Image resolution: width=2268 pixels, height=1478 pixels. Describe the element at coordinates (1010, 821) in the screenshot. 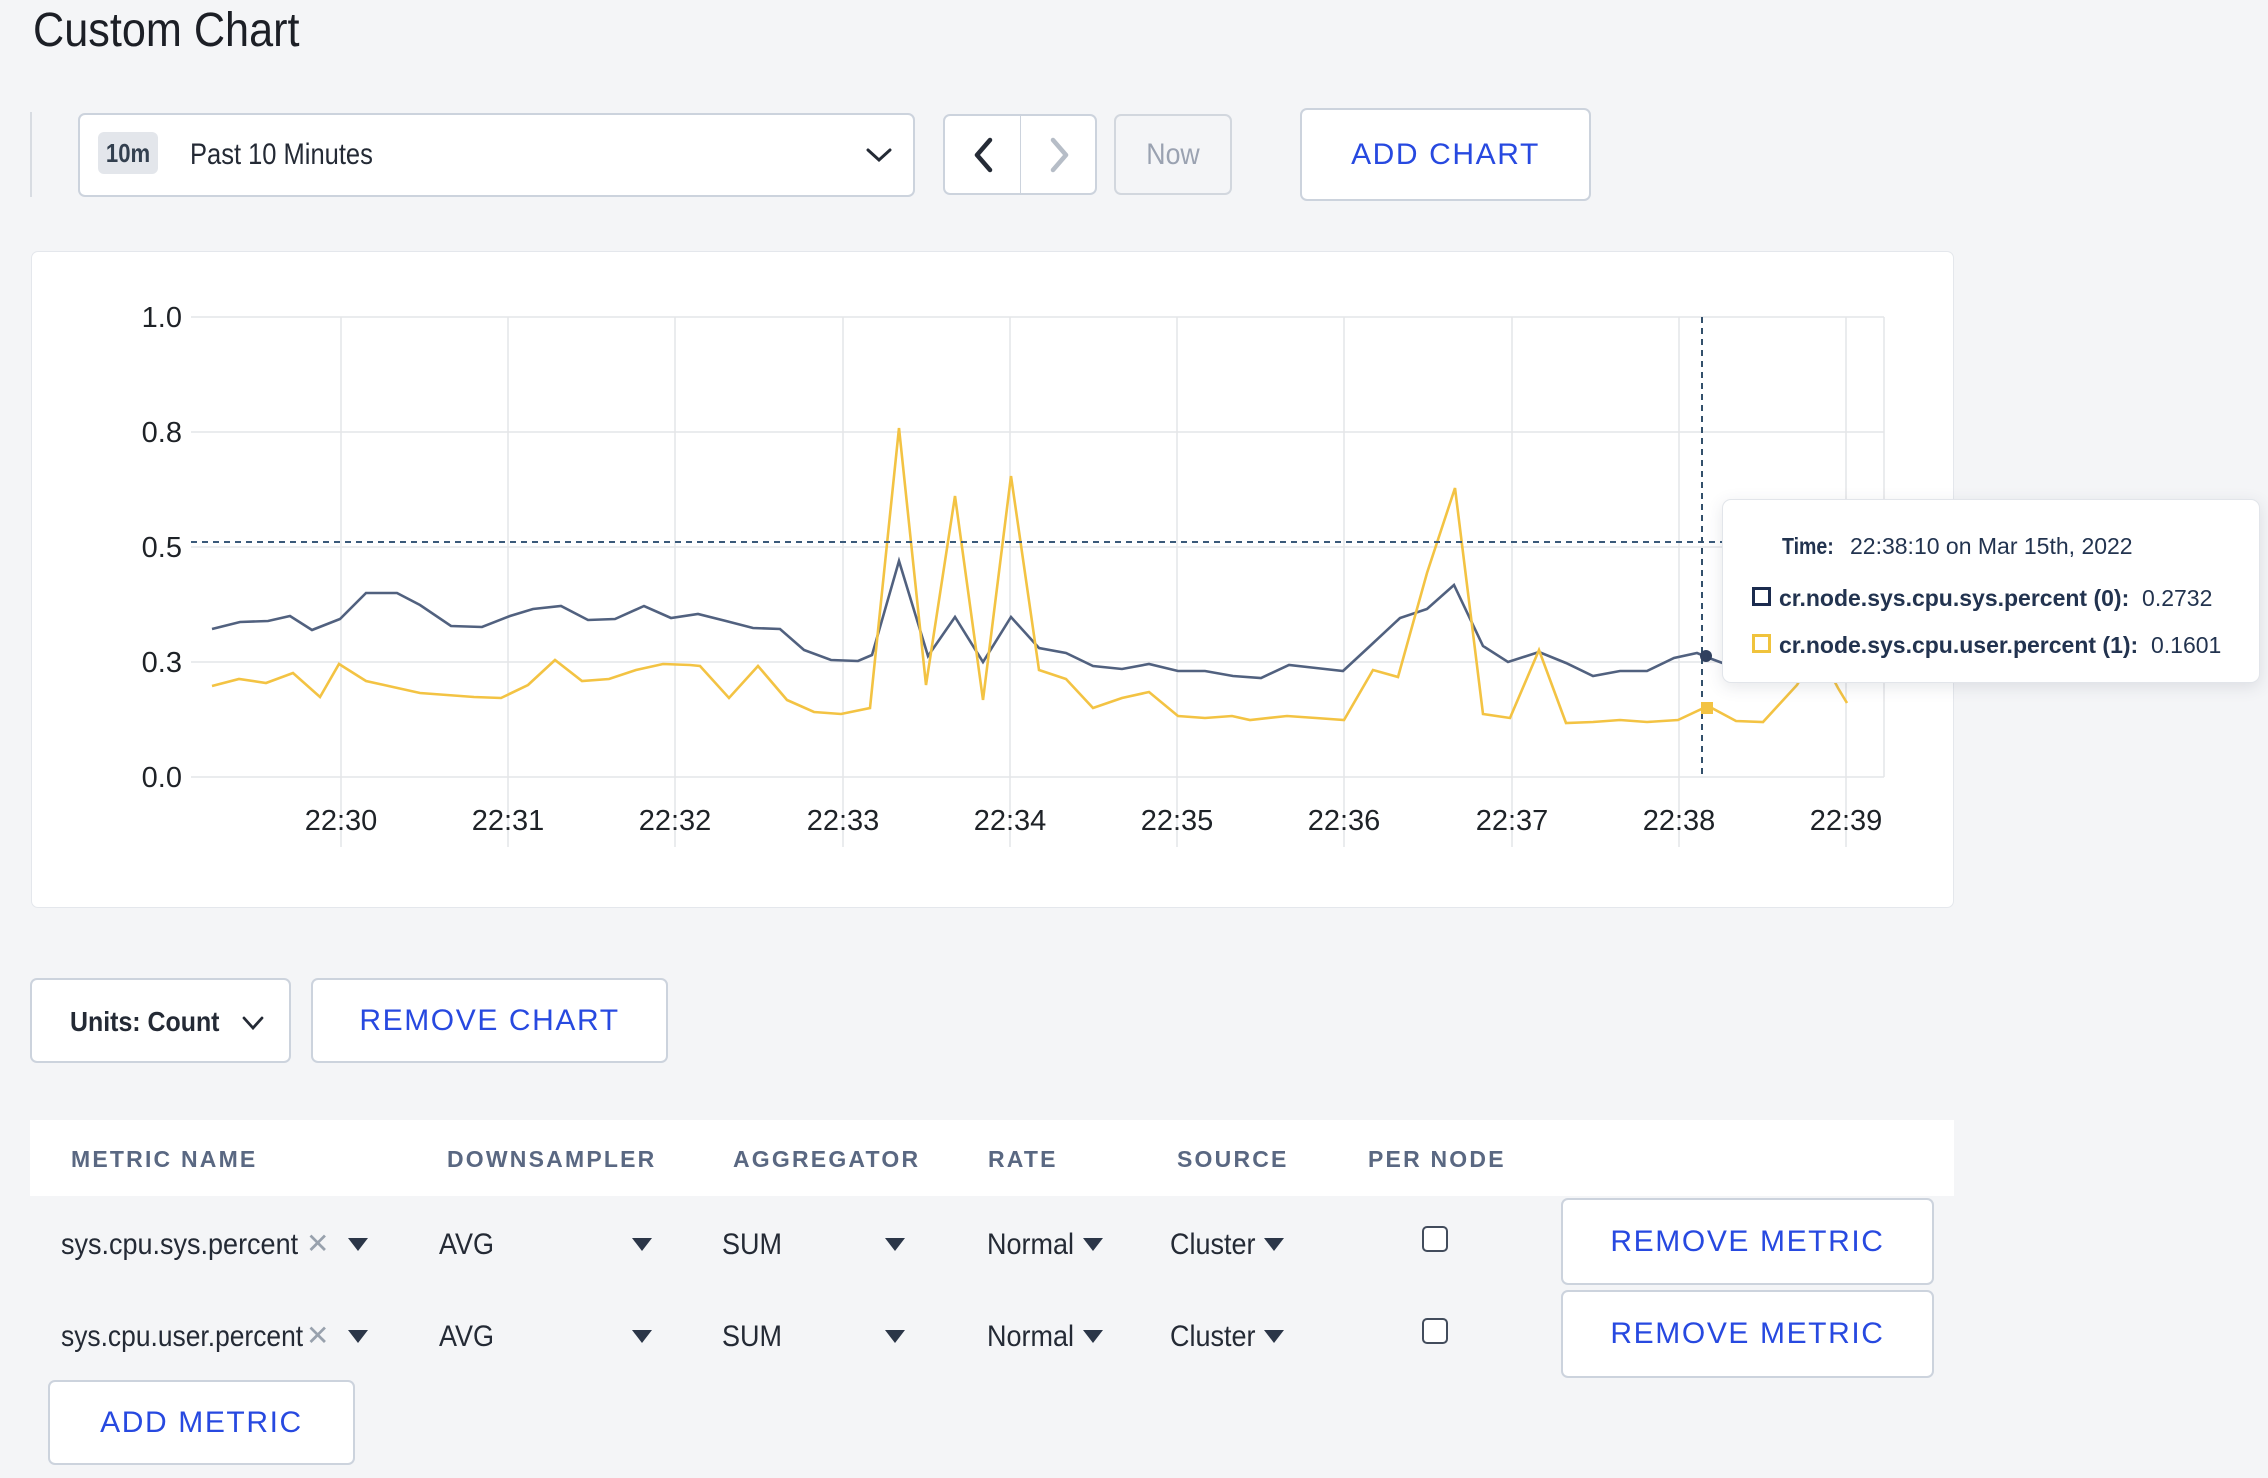

I see `svg-text: 22:34` at that location.